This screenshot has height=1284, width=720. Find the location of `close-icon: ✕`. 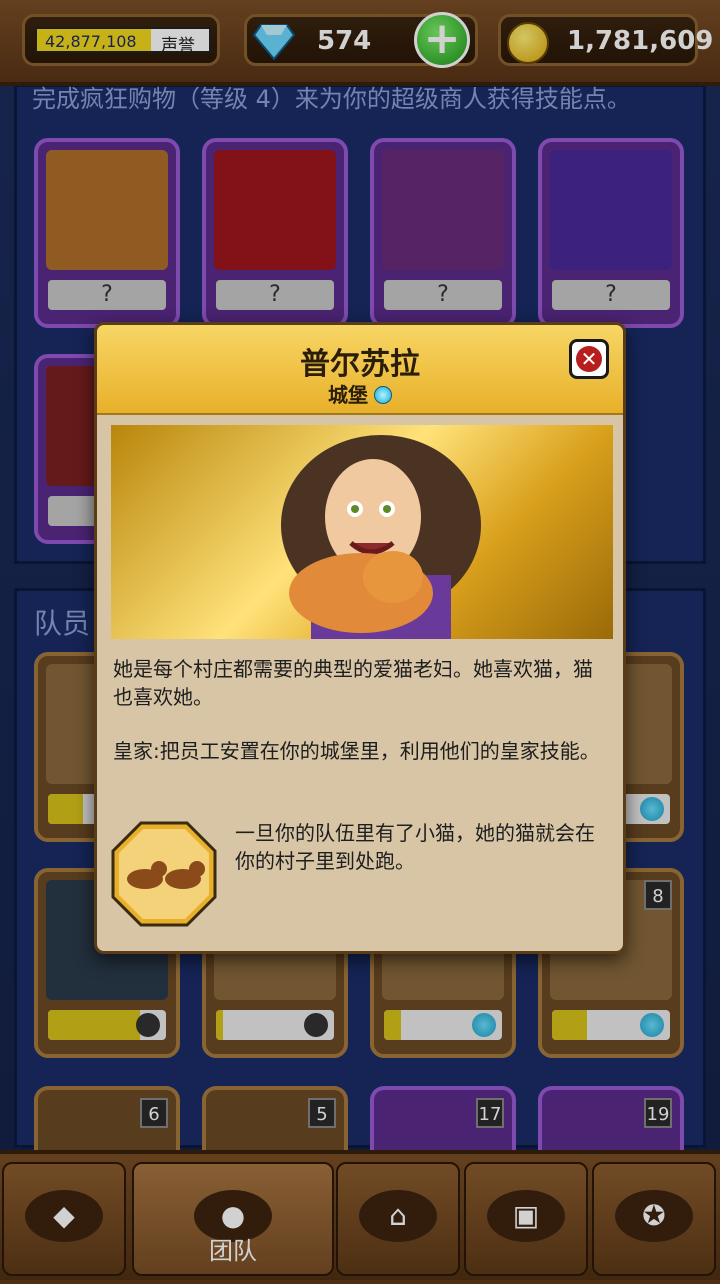

close-icon: ✕ is located at coordinates (589, 359).